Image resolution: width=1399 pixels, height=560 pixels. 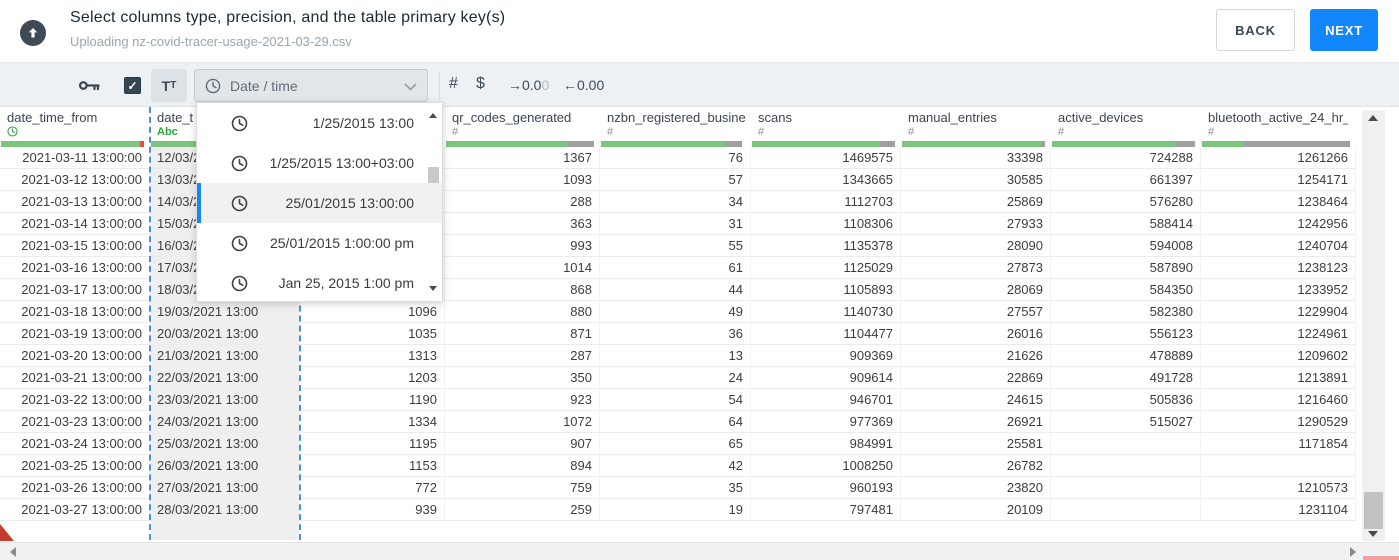 I want to click on table-cell: 28090, so click(x=976, y=246).